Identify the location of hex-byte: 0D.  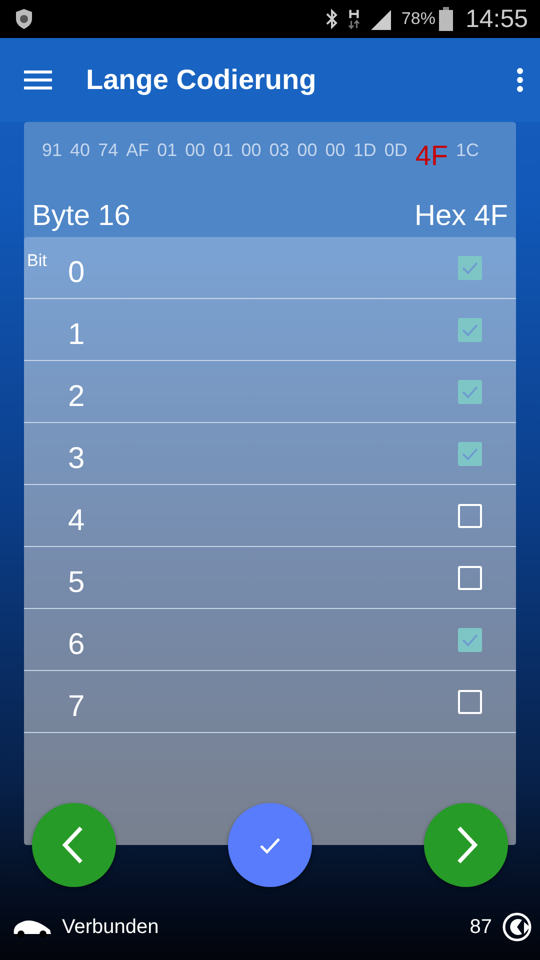
(396, 150).